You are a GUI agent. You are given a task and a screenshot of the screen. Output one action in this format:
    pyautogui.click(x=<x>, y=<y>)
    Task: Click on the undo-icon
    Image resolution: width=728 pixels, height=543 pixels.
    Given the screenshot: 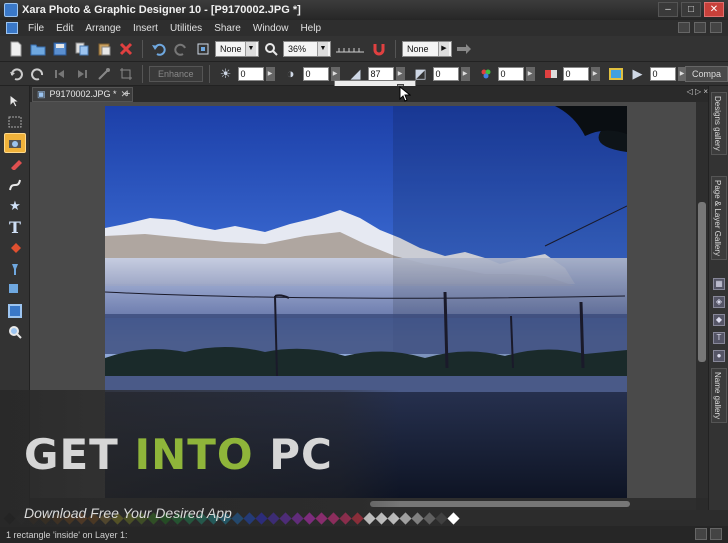 What is the action you would take?
    pyautogui.click(x=159, y=49)
    